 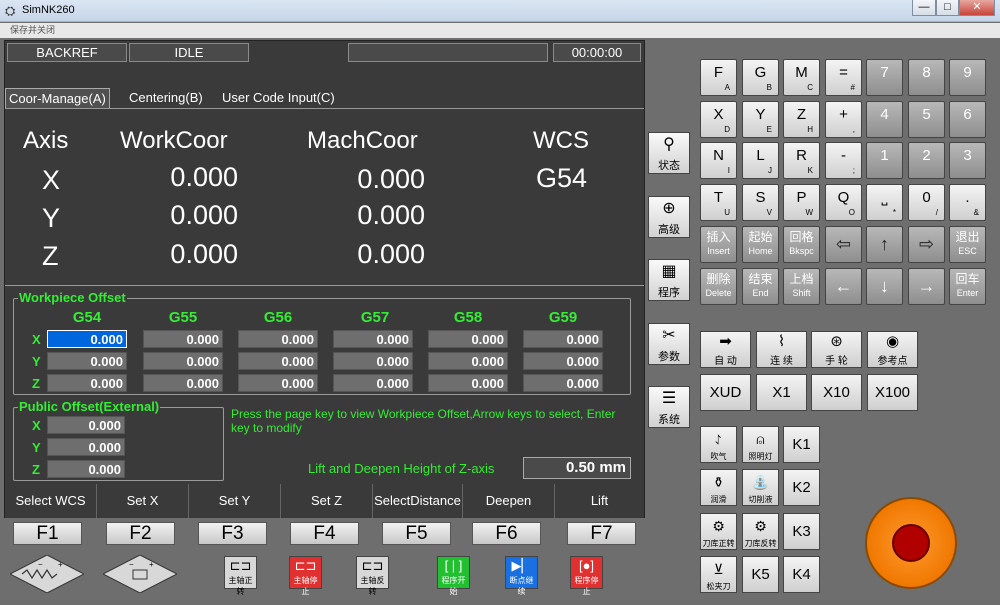 What do you see at coordinates (669, 153) in the screenshot?
I see `side-status-button: ⚲ 状态` at bounding box center [669, 153].